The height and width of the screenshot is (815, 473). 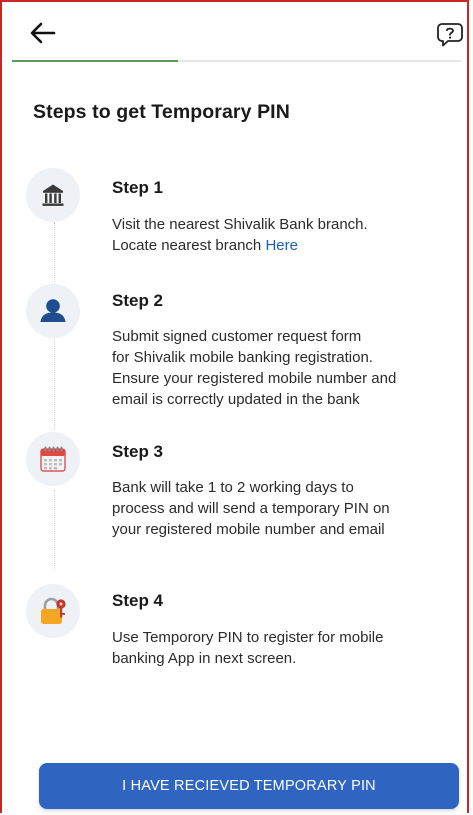 I want to click on bank-icon, so click(x=53, y=195).